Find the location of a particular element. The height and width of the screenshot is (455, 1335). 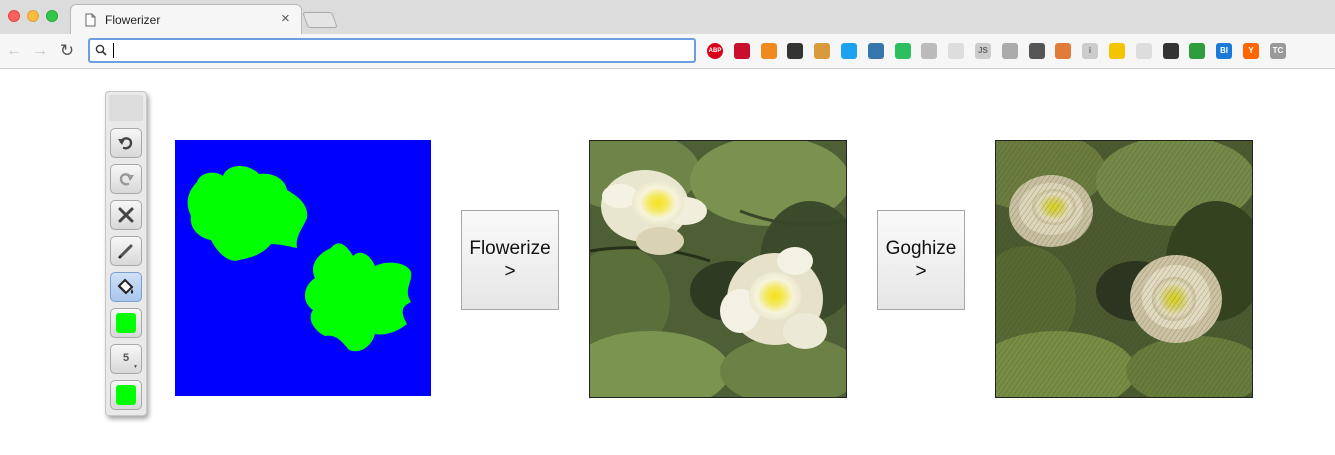

clear-button is located at coordinates (126, 215).